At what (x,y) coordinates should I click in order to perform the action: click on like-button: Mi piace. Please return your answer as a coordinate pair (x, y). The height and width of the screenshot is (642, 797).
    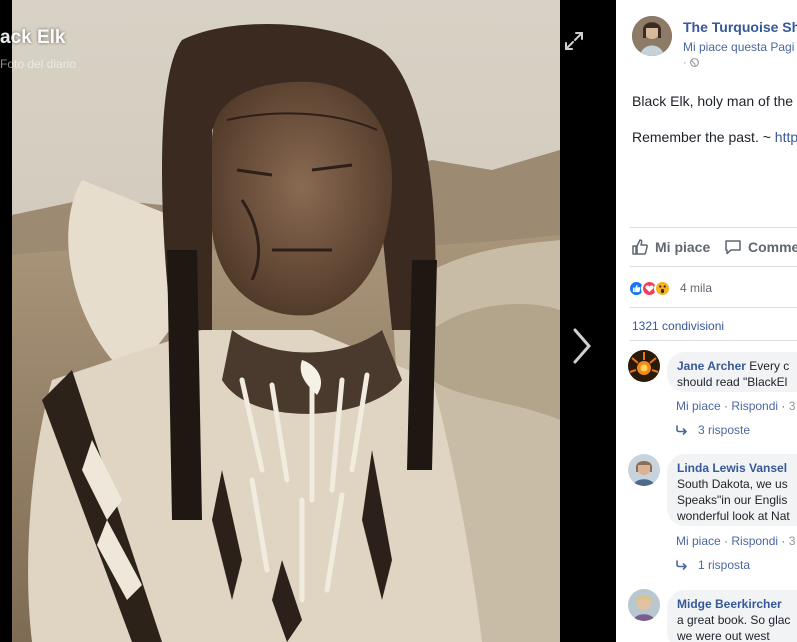
    Looking at the image, I should click on (670, 247).